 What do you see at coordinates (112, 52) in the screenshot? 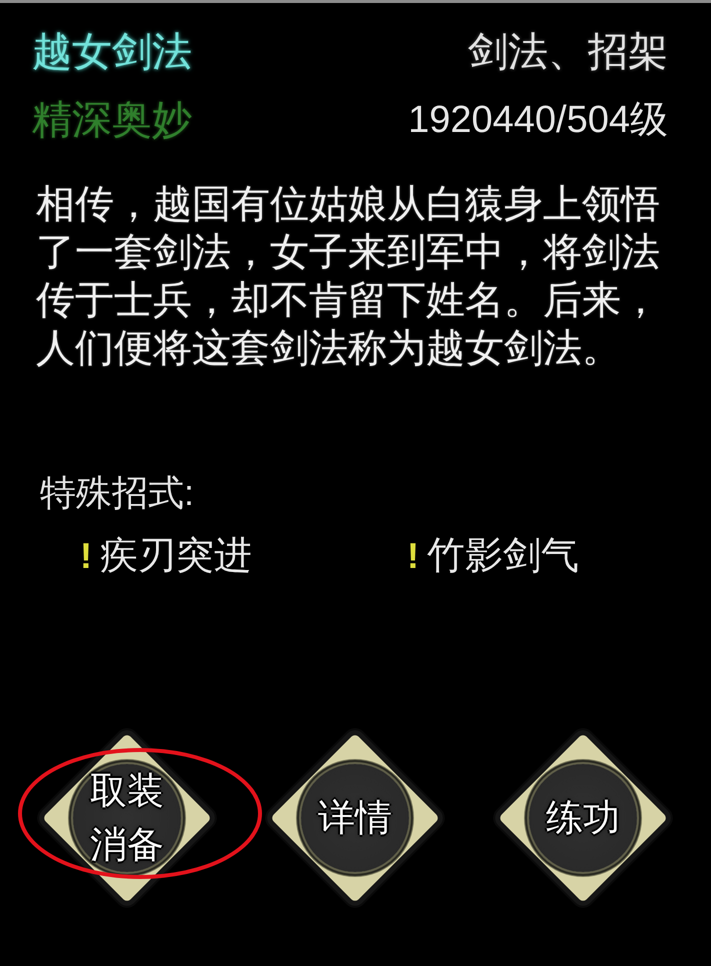
I see `skill-name: 越女剑法` at bounding box center [112, 52].